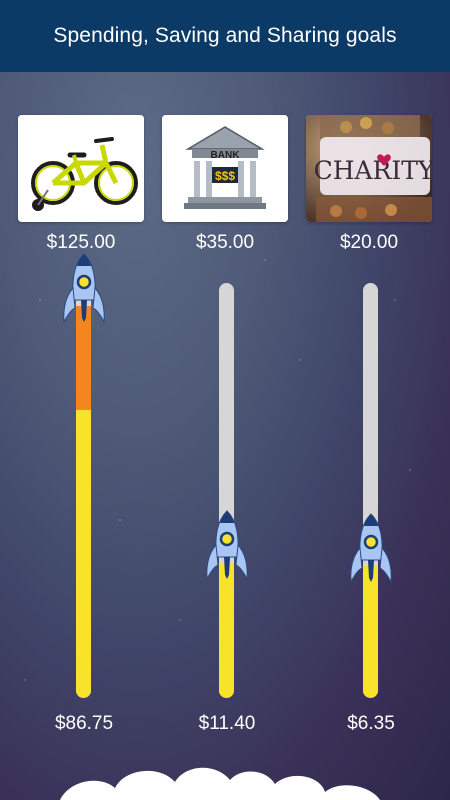 This screenshot has height=800, width=450. What do you see at coordinates (83, 554) in the screenshot?
I see `saved-fill` at bounding box center [83, 554].